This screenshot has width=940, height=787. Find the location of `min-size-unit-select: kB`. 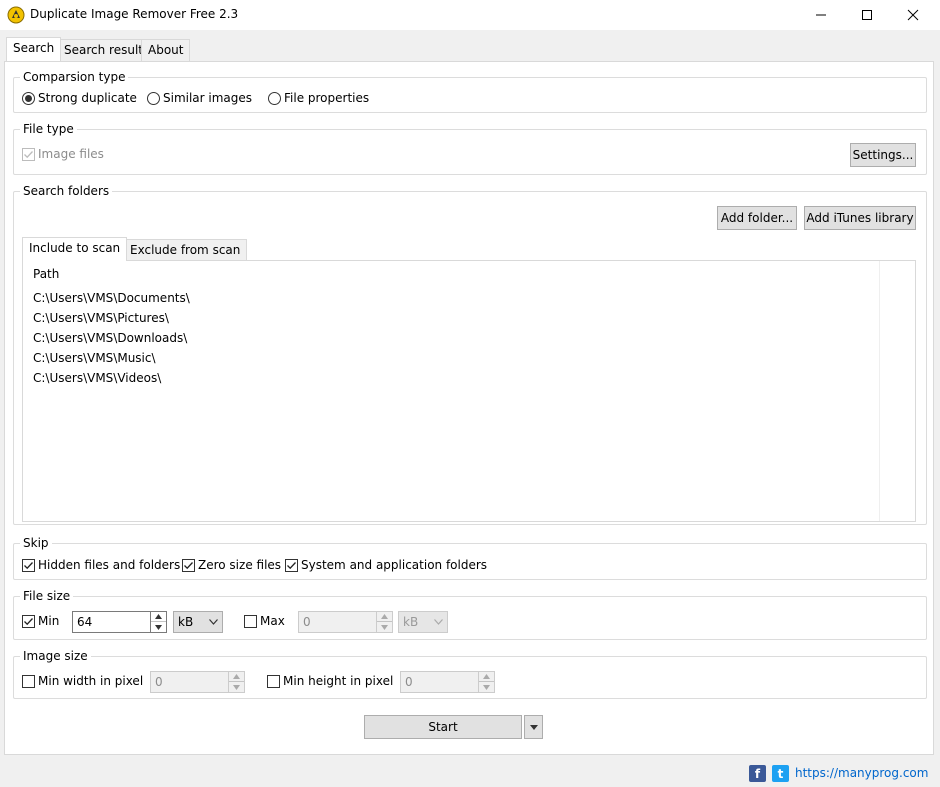

min-size-unit-select: kB is located at coordinates (198, 622).